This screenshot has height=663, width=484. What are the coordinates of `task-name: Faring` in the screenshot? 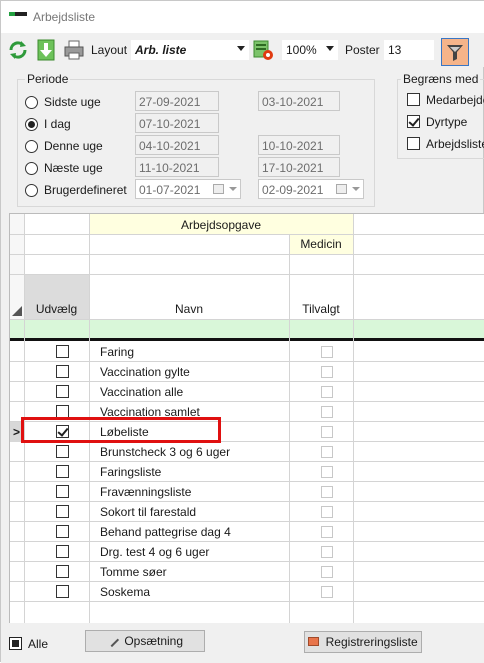 It's located at (117, 352).